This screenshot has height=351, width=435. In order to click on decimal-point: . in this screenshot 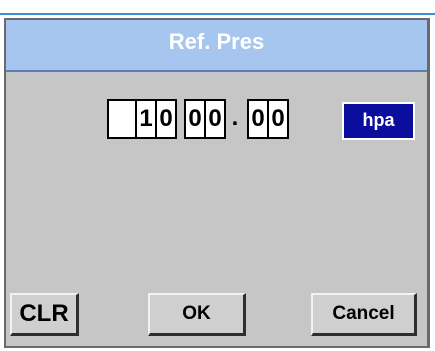, I will do `click(235, 117)`.